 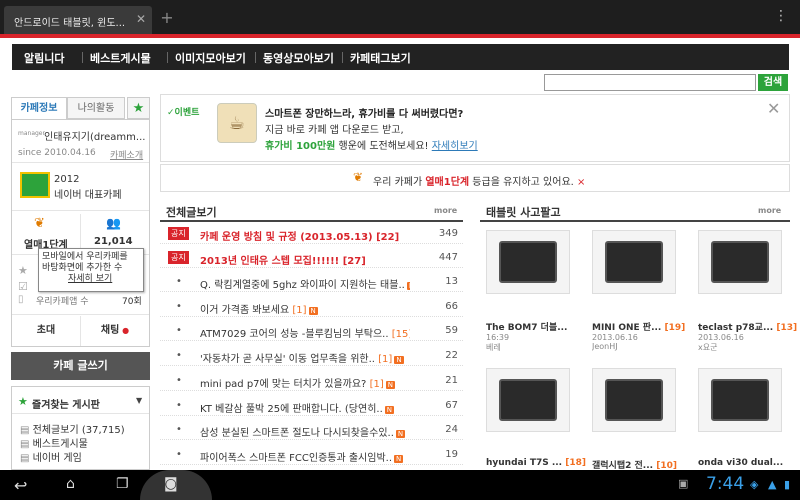 I want to click on back-icon: ↩, so click(x=20, y=485).